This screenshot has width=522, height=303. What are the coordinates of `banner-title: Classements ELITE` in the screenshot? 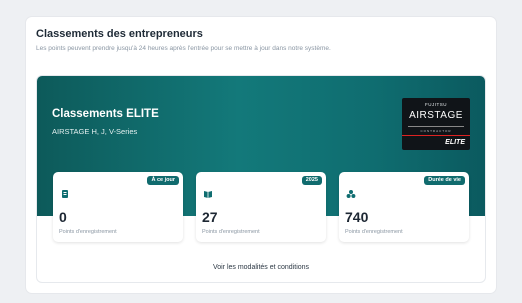 It's located at (105, 114).